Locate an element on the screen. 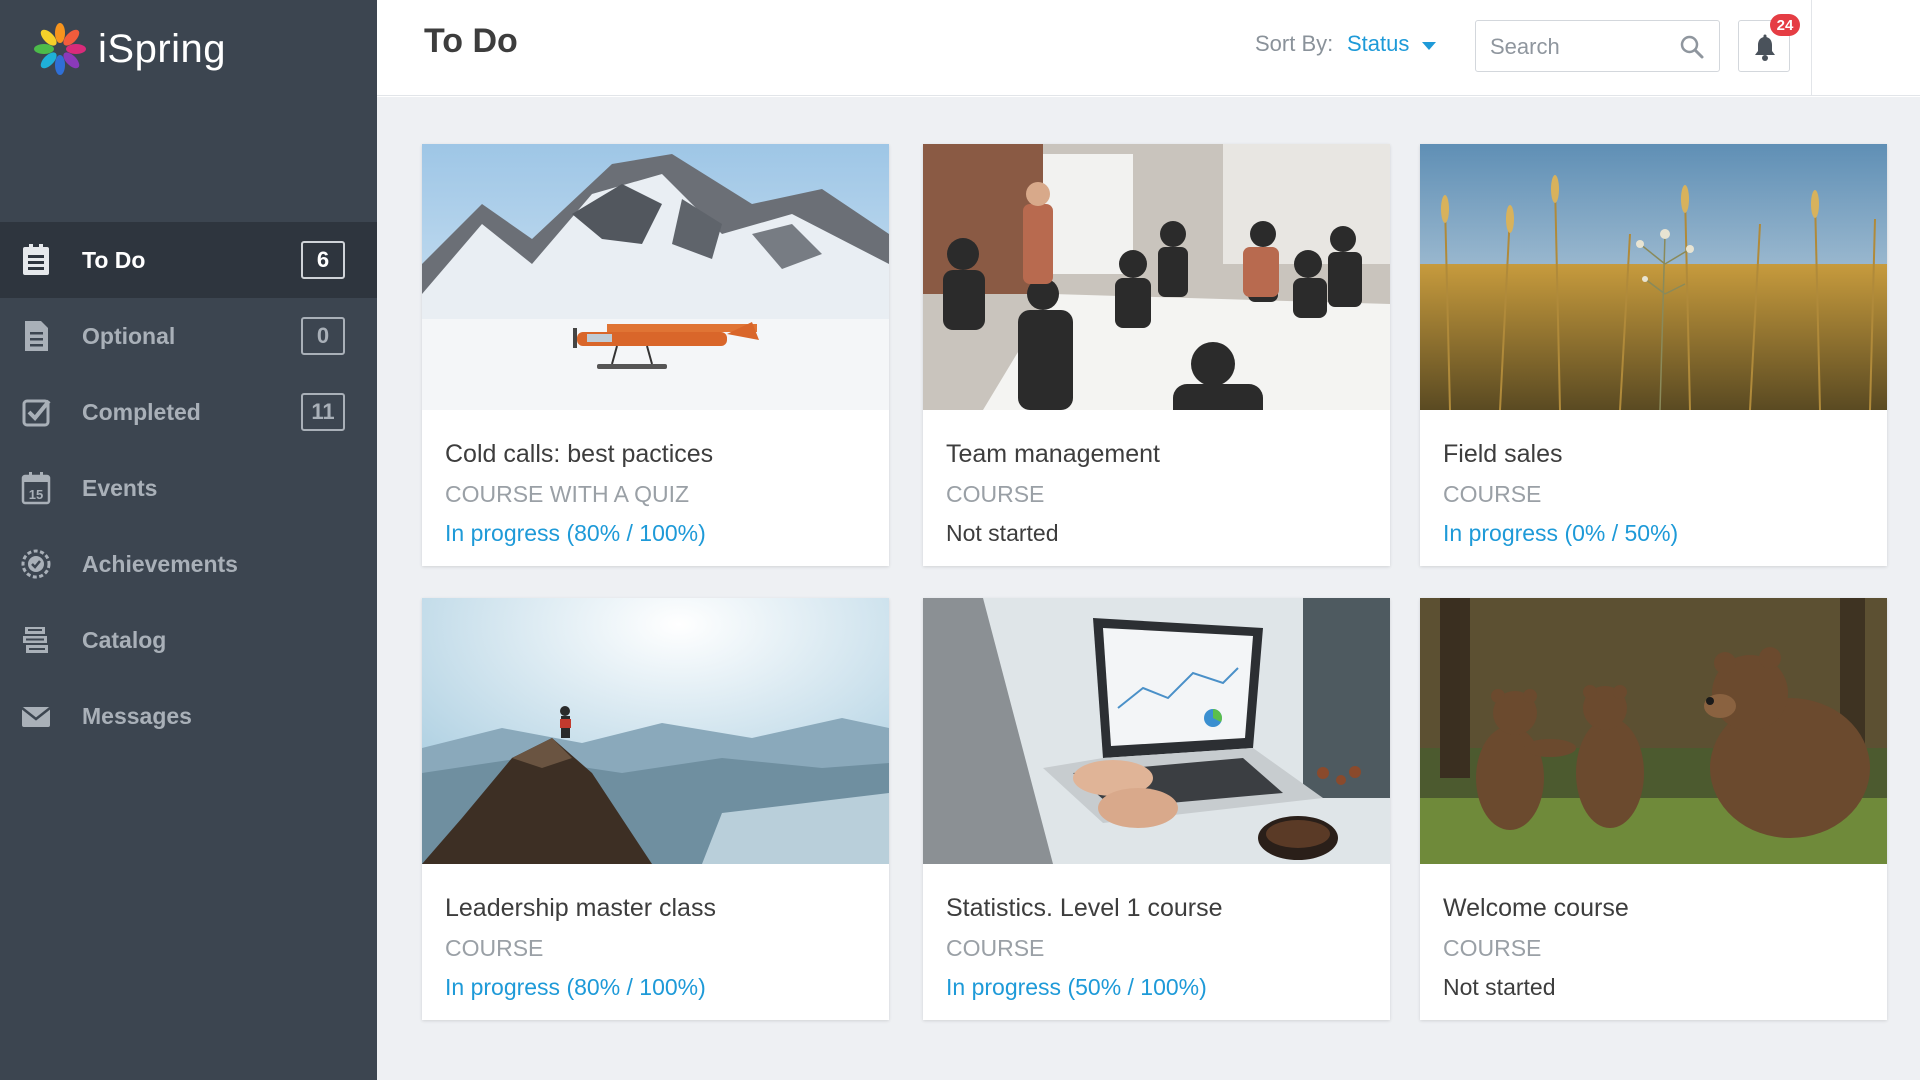  wheat-field-image is located at coordinates (1653, 277).